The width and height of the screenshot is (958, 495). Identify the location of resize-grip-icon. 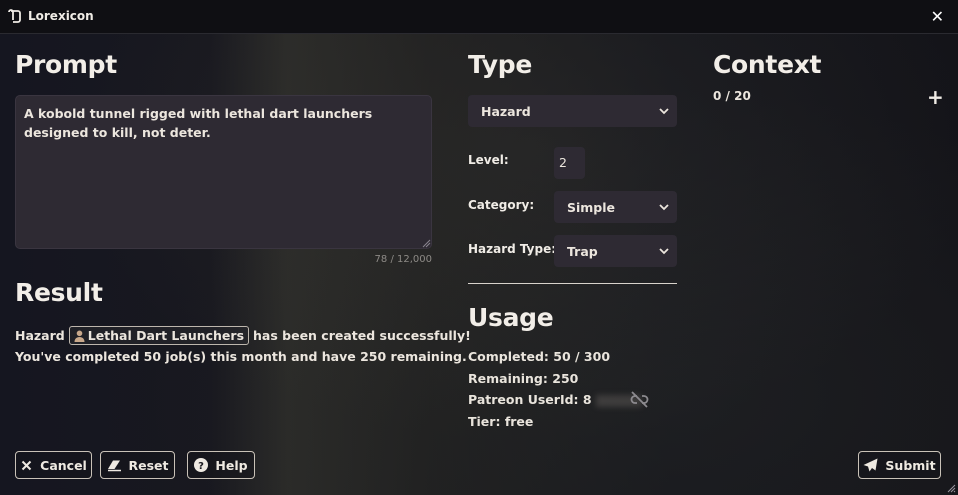
(426, 243).